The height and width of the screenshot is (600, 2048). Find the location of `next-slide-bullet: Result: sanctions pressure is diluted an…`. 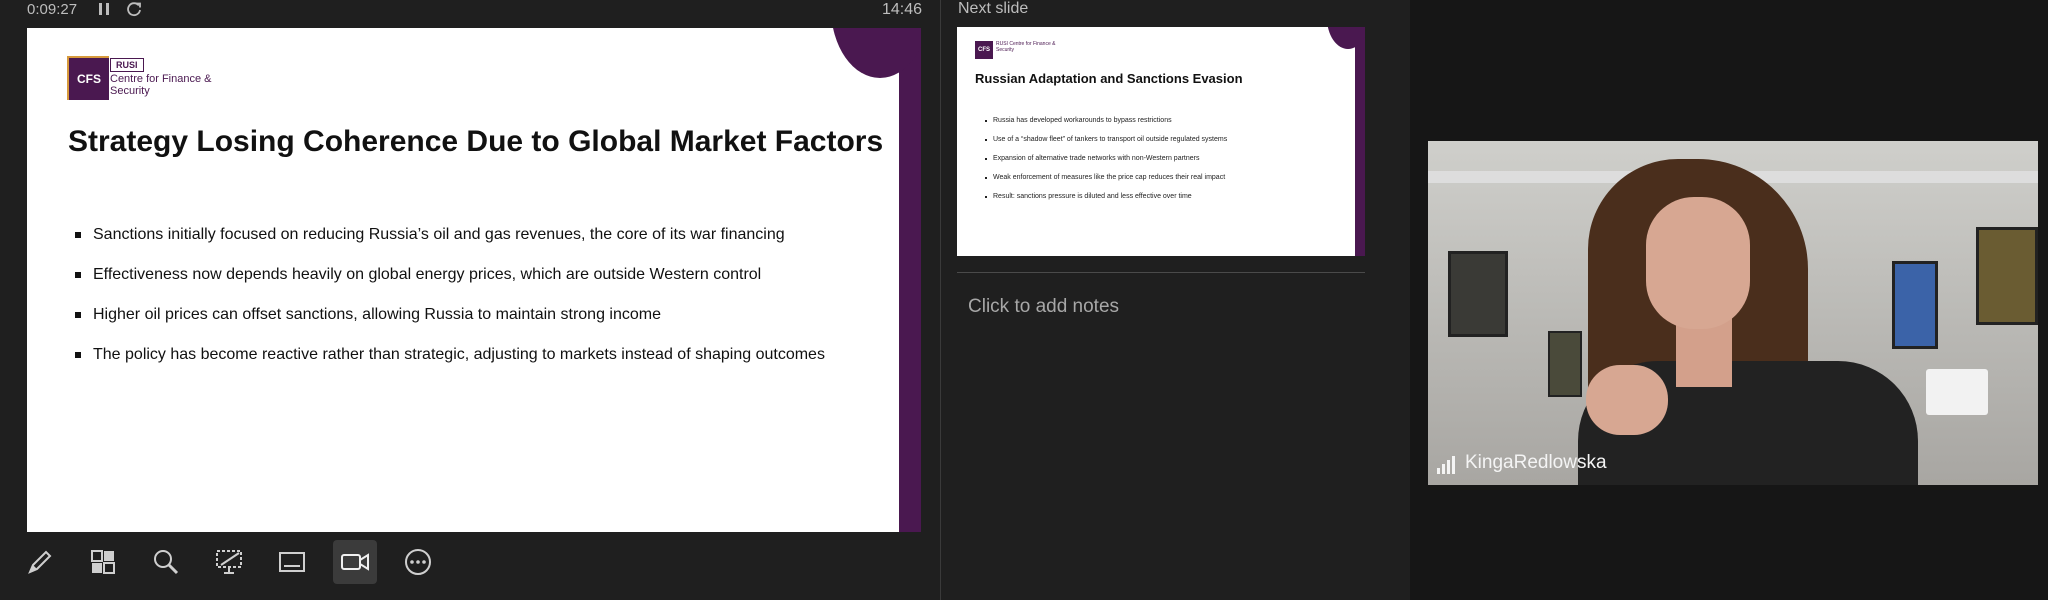

next-slide-bullet: Result: sanctions pressure is diluted an… is located at coordinates (1106, 197).